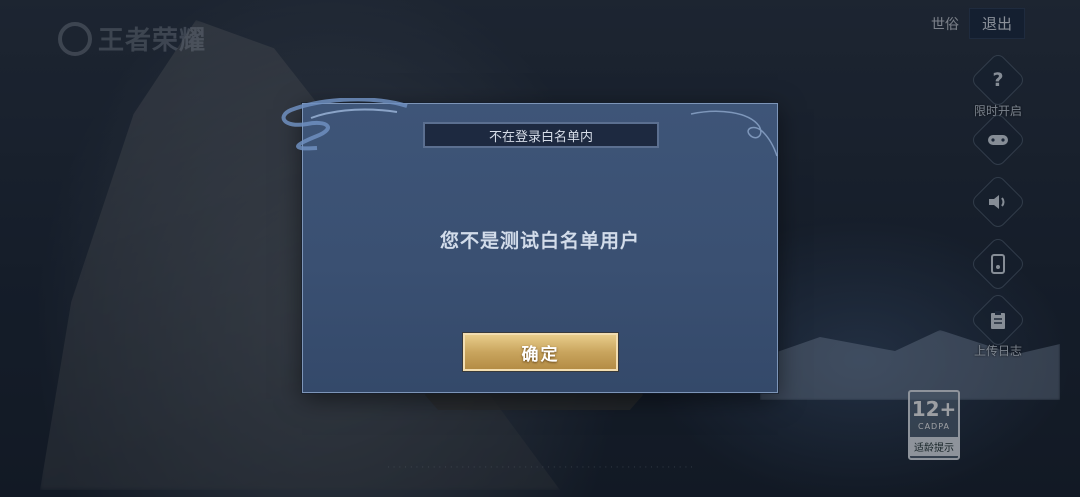  I want to click on dialog-swirl-decoration-right, so click(734, 133).